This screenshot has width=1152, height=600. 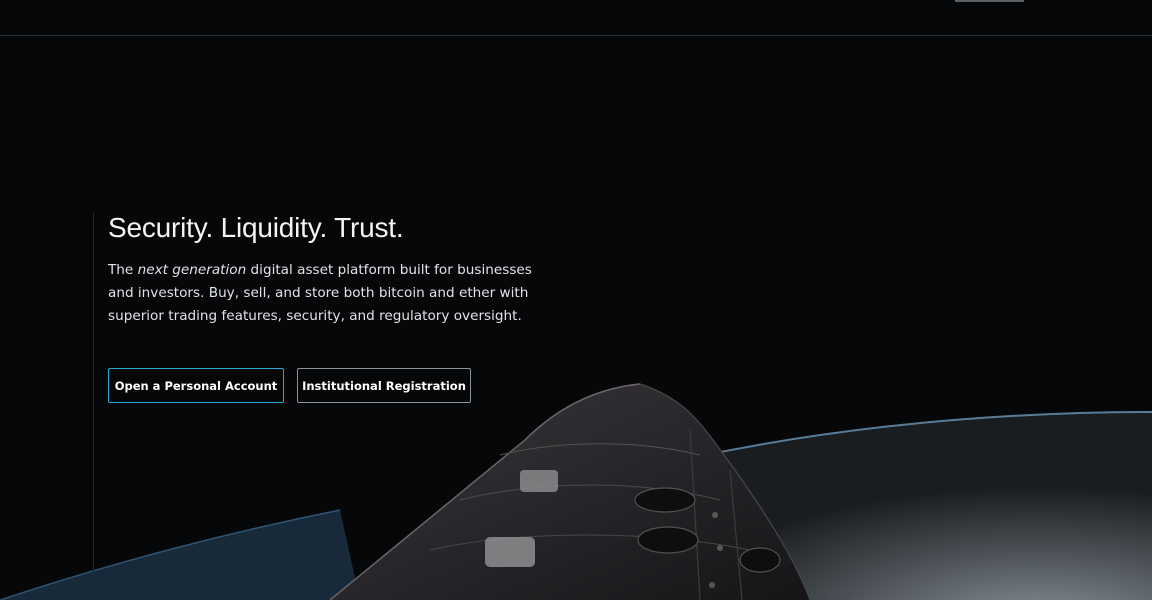 I want to click on nav-button-partial, so click(x=989, y=1).